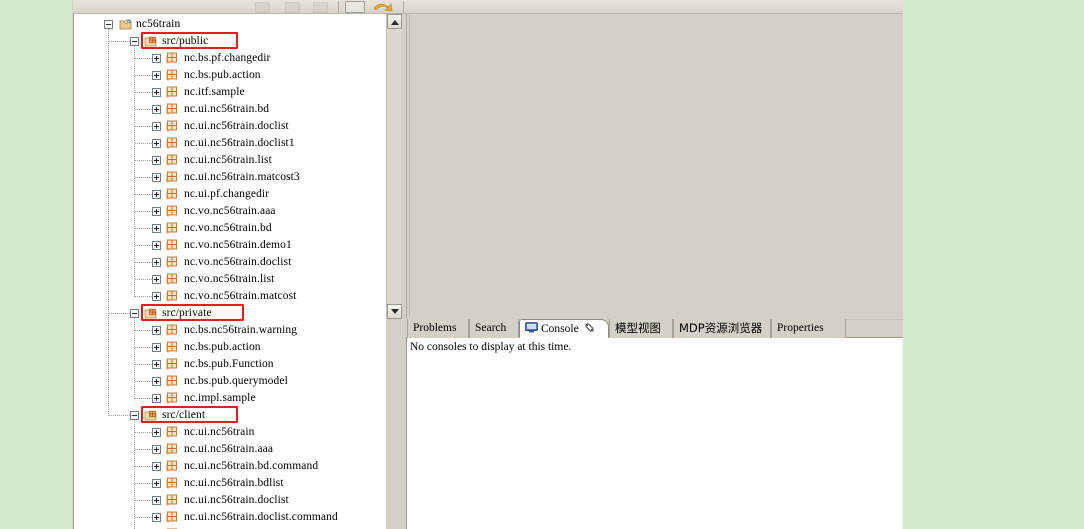 The height and width of the screenshot is (529, 1084). I want to click on tree-item: nc.ui.nc56train.aaa, so click(230, 449).